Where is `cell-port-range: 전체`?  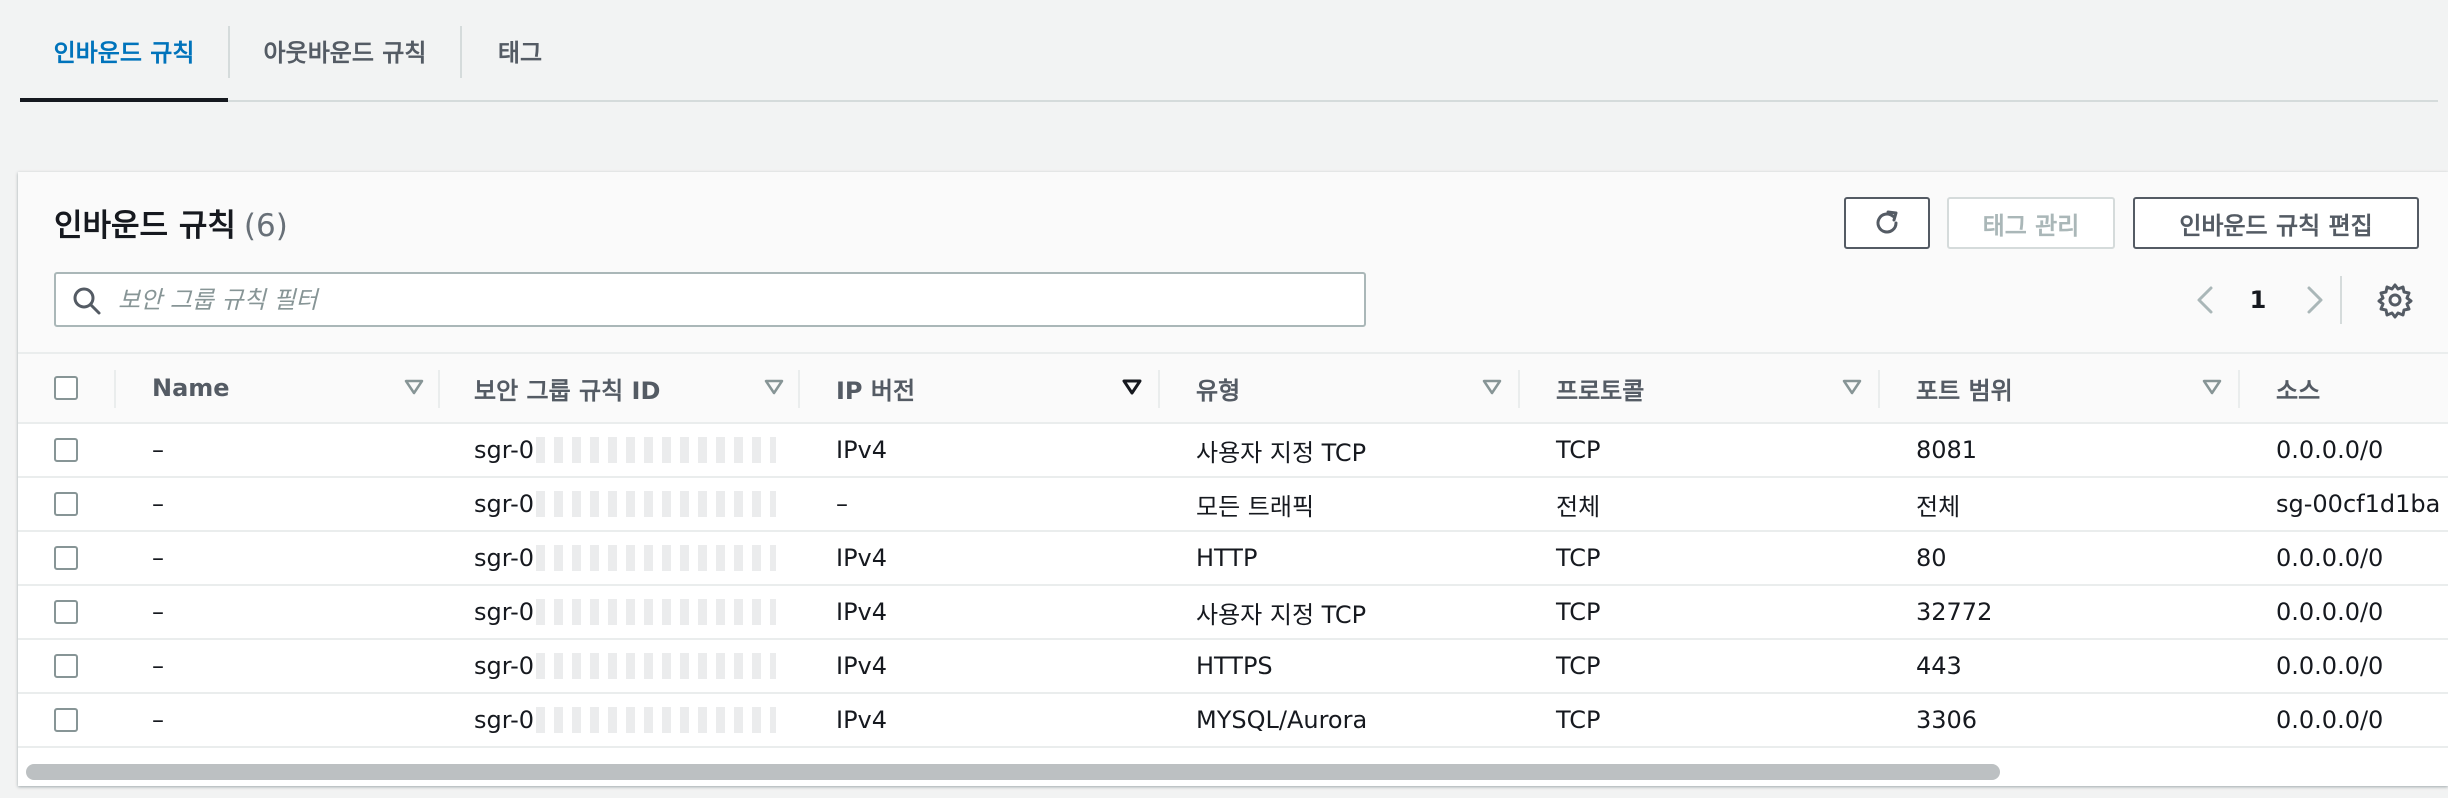
cell-port-range: 전체 is located at coordinates (1938, 506).